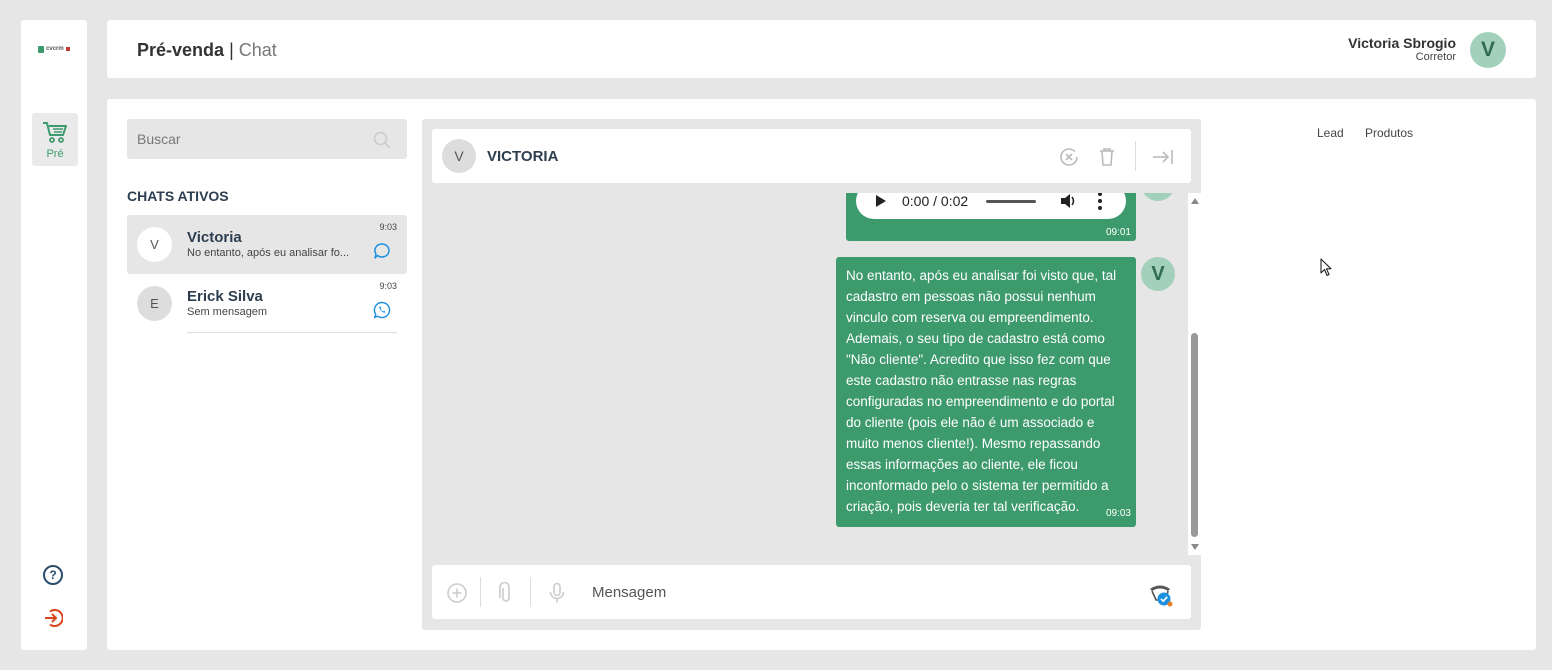 This screenshot has width=1552, height=670. What do you see at coordinates (178, 196) in the screenshot?
I see `section-title: CHATS ATIVOS` at bounding box center [178, 196].